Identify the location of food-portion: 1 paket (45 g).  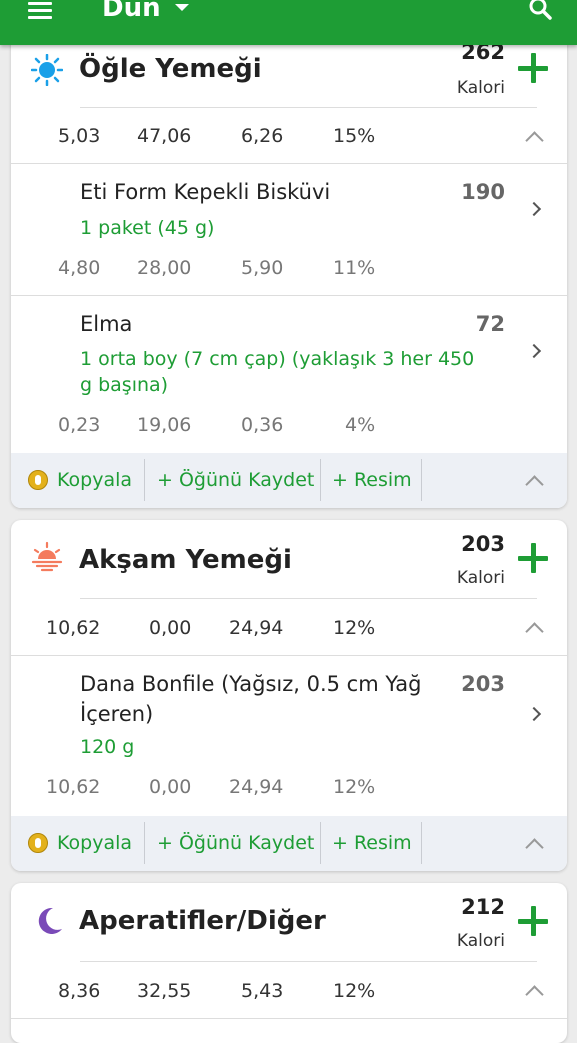
(147, 228).